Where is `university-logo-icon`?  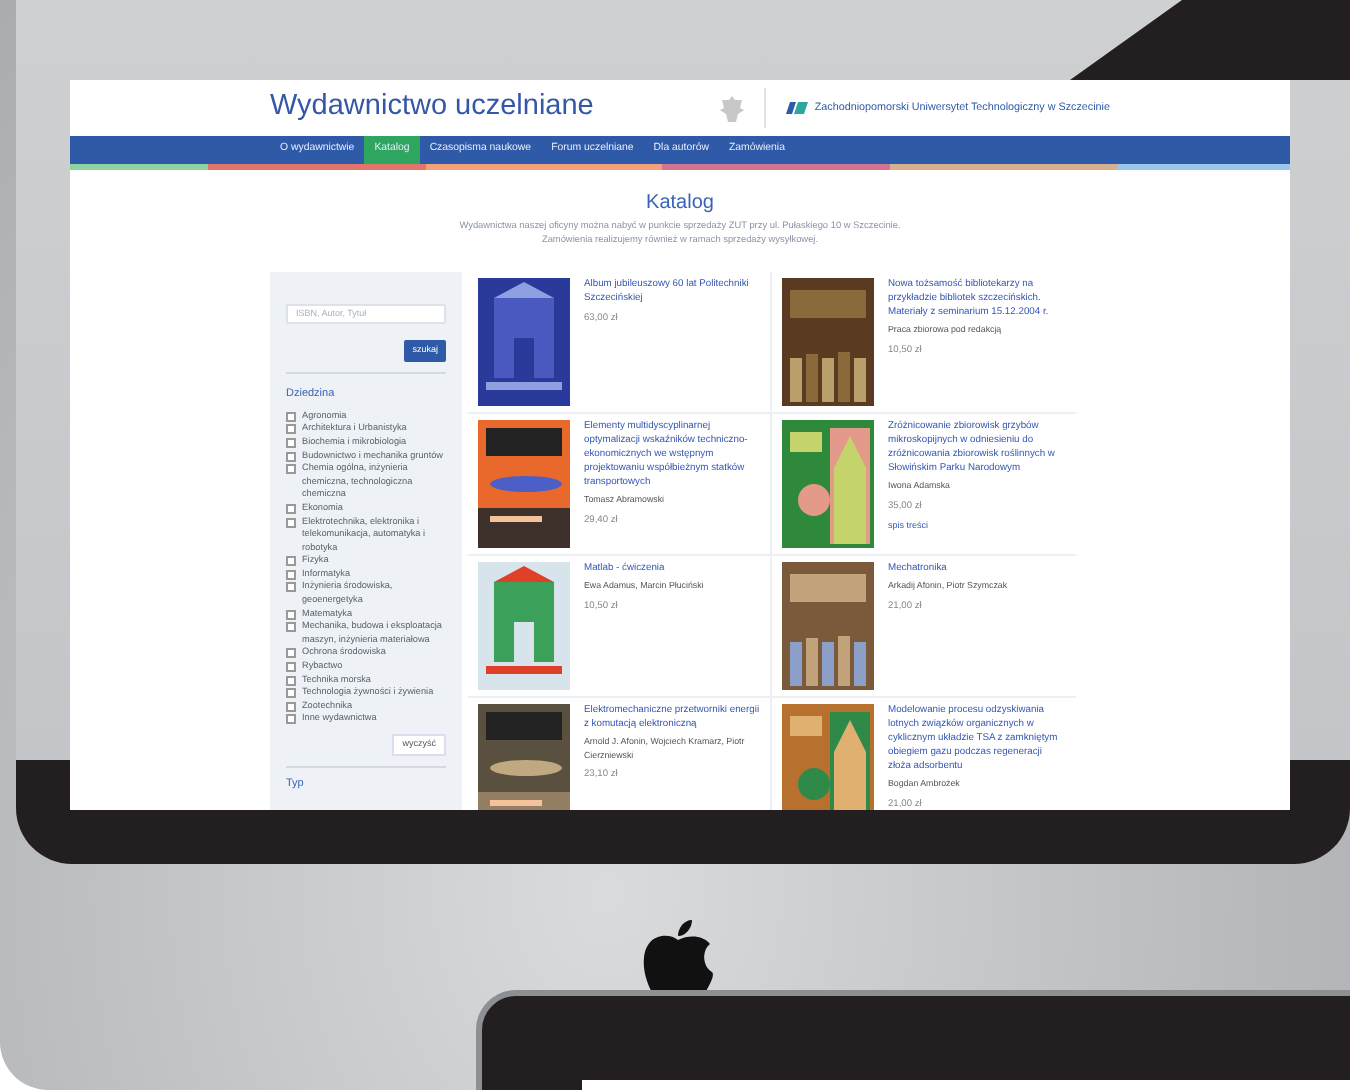
university-logo-icon is located at coordinates (797, 107).